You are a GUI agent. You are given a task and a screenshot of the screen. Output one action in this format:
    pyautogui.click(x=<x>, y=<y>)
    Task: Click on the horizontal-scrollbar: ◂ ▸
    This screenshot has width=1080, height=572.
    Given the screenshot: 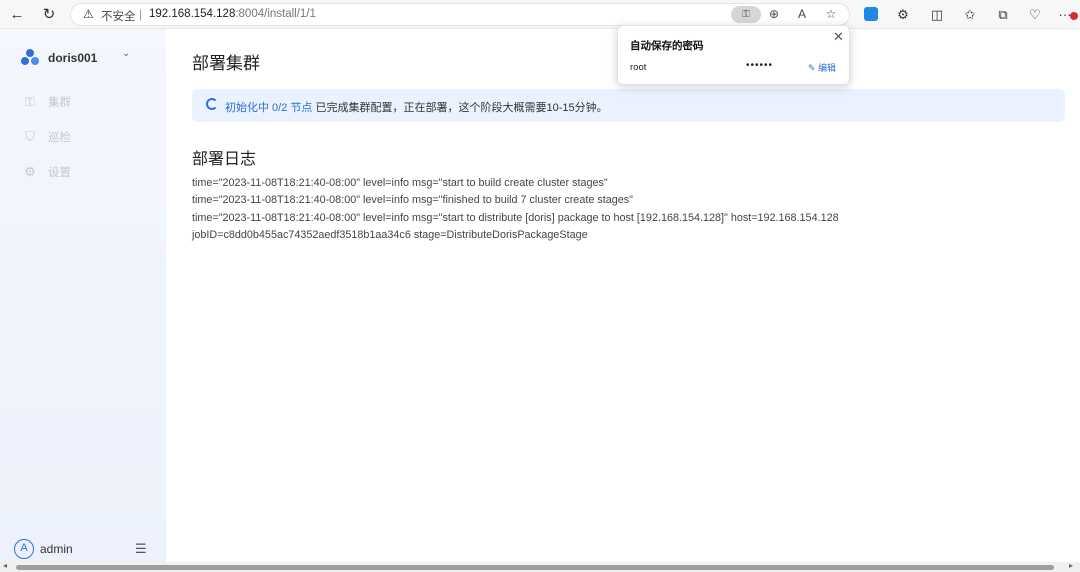 What is the action you would take?
    pyautogui.click(x=540, y=566)
    